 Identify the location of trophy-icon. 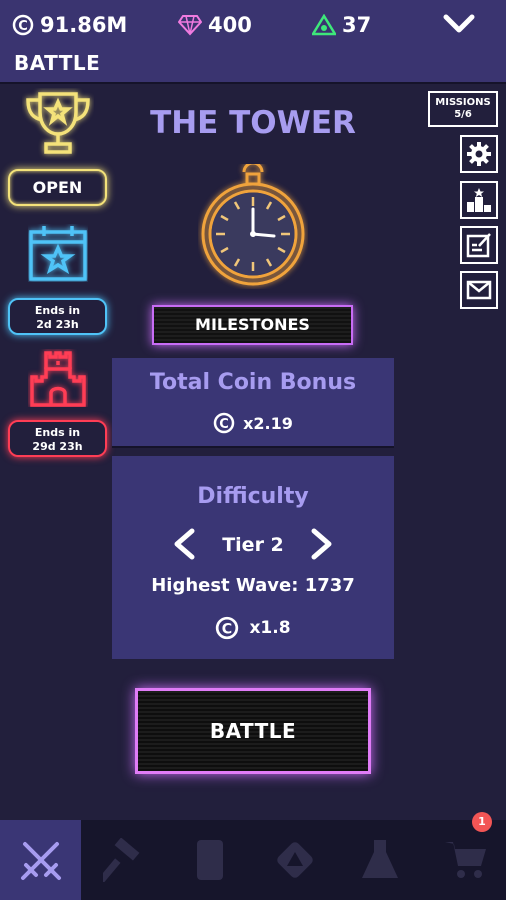
(58, 124).